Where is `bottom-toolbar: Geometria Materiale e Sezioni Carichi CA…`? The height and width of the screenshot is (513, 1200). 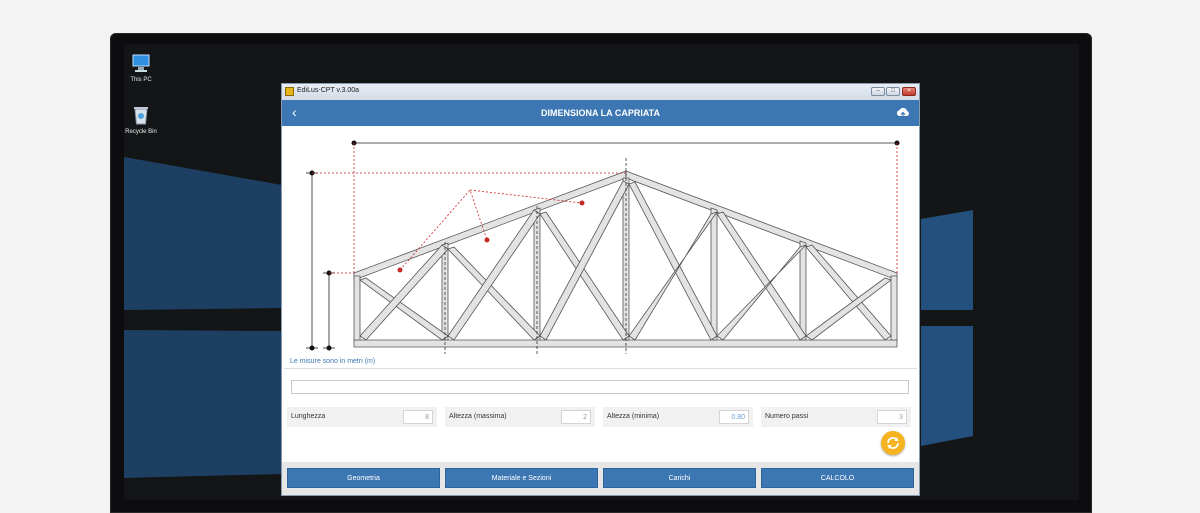
bottom-toolbar: Geometria Materiale e Sezioni Carichi CA… is located at coordinates (600, 478).